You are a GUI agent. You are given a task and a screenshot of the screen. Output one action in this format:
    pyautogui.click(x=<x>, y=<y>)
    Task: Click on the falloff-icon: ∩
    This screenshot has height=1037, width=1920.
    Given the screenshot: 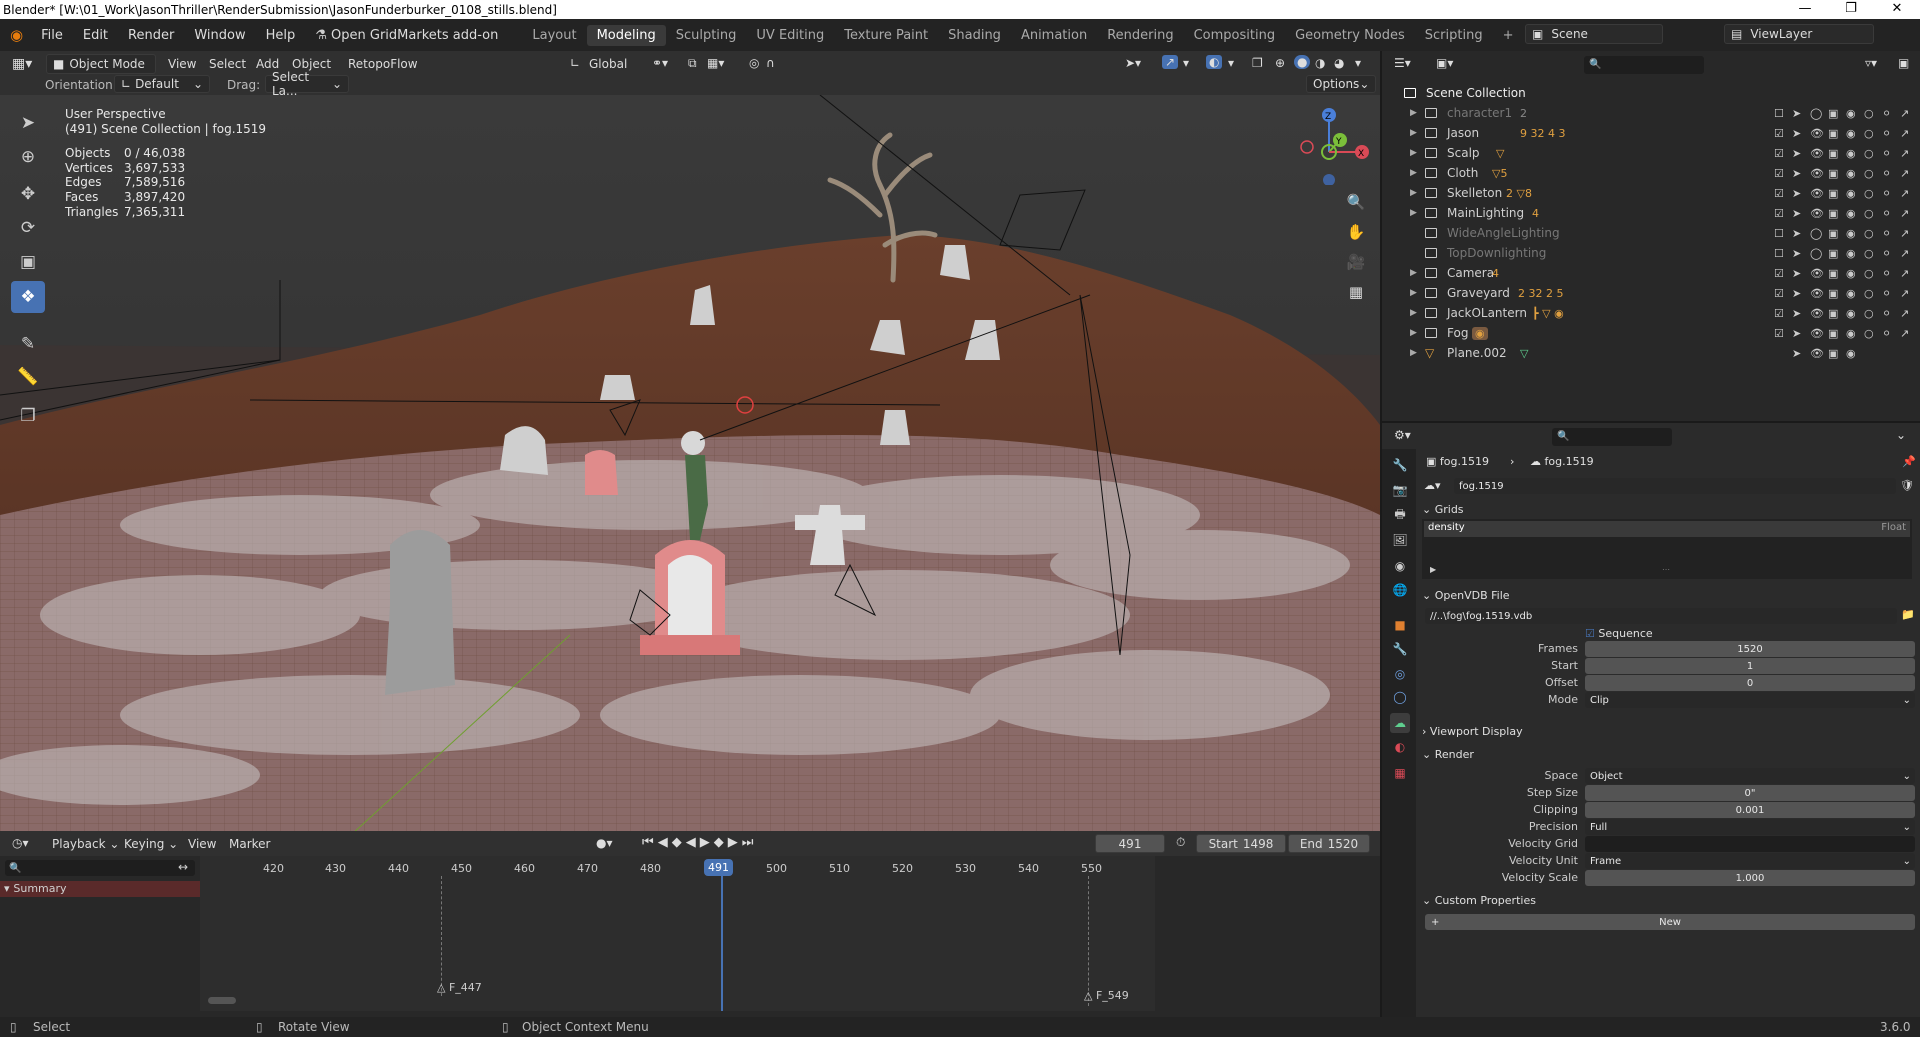 What is the action you would take?
    pyautogui.click(x=770, y=63)
    